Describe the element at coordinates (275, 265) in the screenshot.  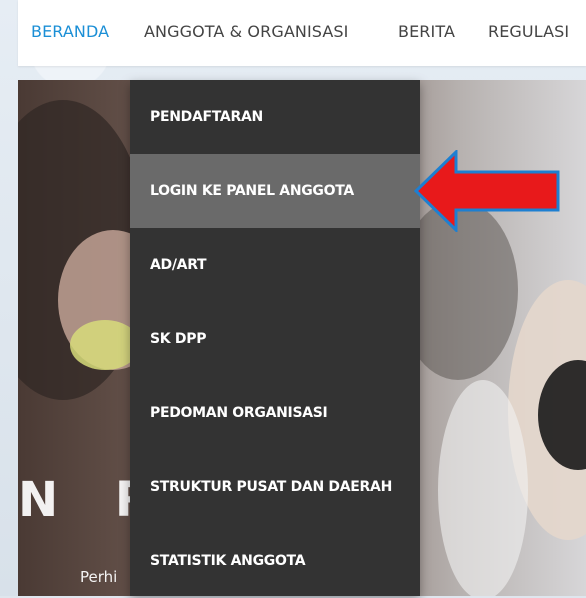
I see `dropdown-item-ad-art: AD/ART` at that location.